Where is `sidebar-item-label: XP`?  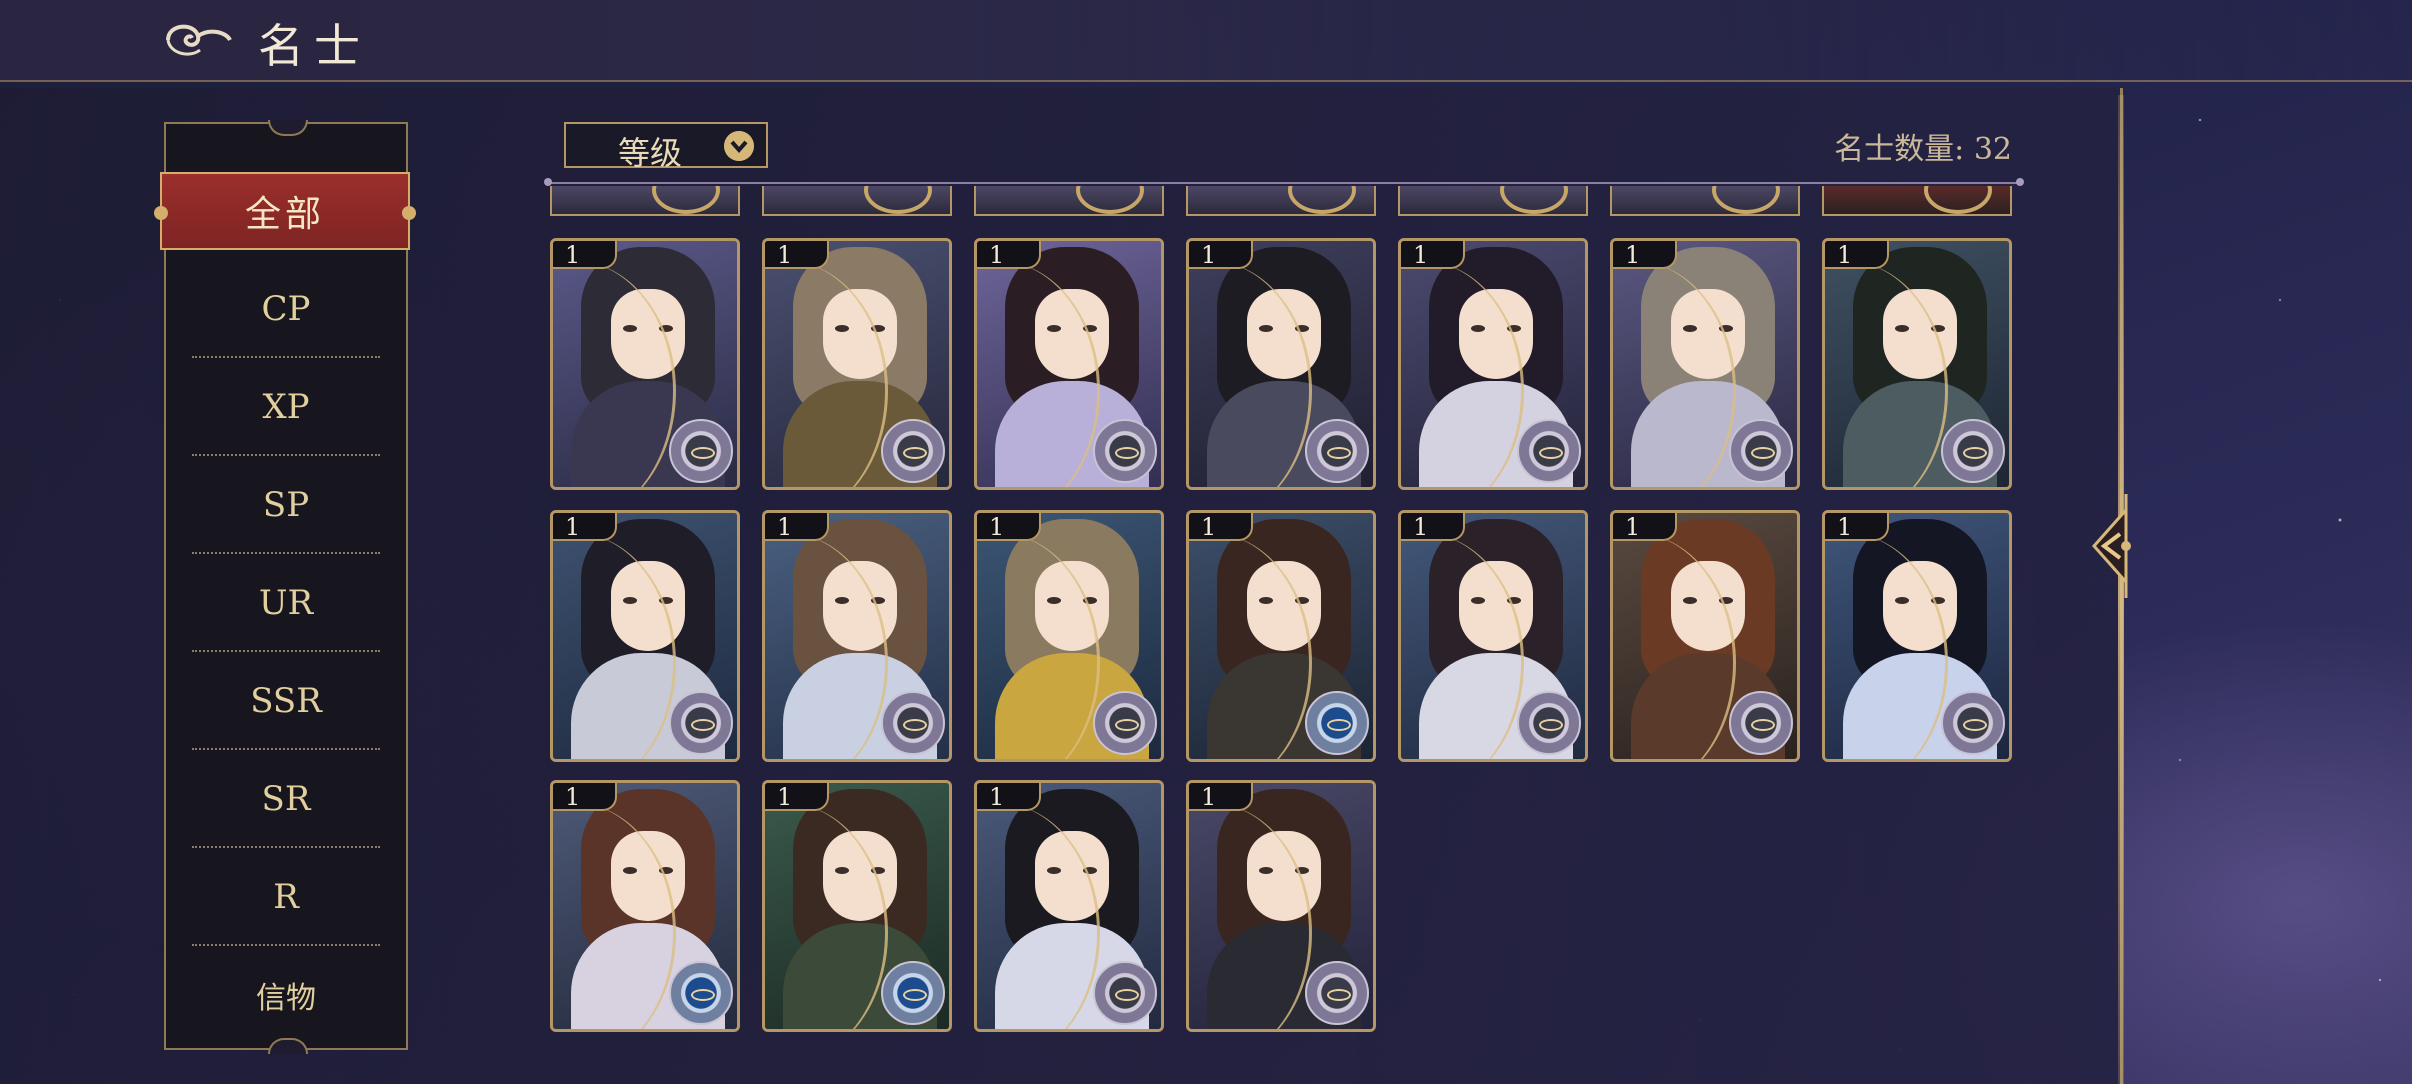
sidebar-item-label: XP is located at coordinates (286, 407).